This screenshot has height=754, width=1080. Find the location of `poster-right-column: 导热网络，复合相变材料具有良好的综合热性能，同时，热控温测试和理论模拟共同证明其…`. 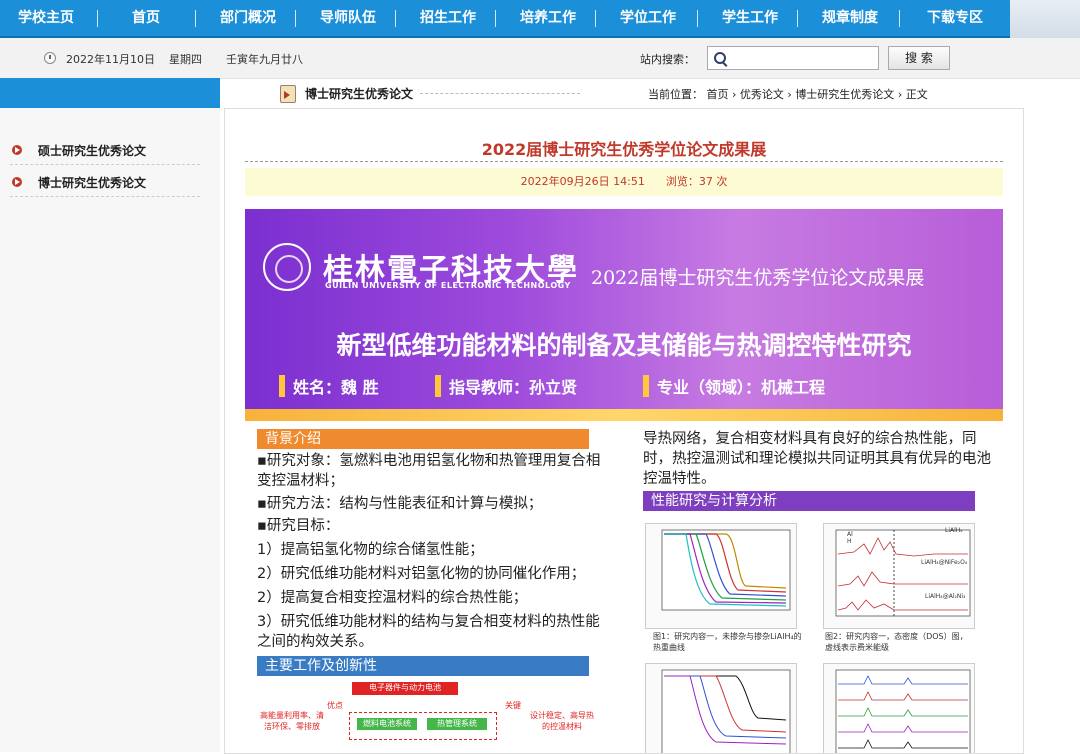

poster-right-column: 导热网络，复合相变材料具有良好的综合热性能，同时，热控温测试和理论模拟共同证明其… is located at coordinates (821, 470).